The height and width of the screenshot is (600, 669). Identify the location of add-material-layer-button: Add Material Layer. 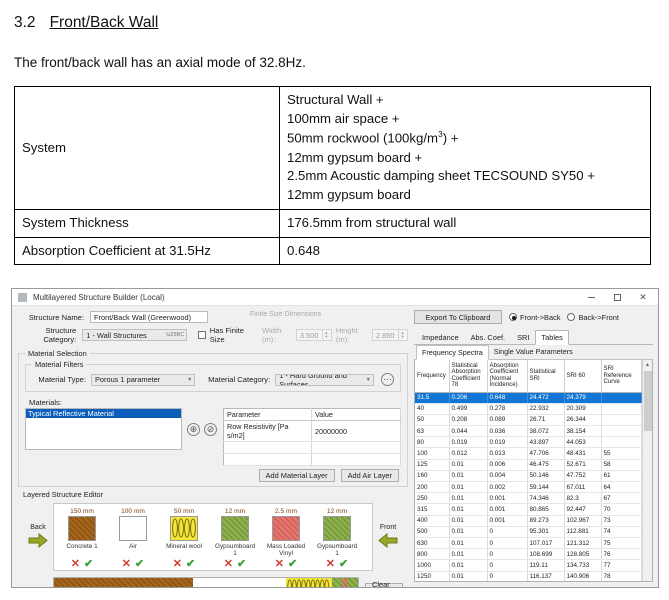
(296, 475).